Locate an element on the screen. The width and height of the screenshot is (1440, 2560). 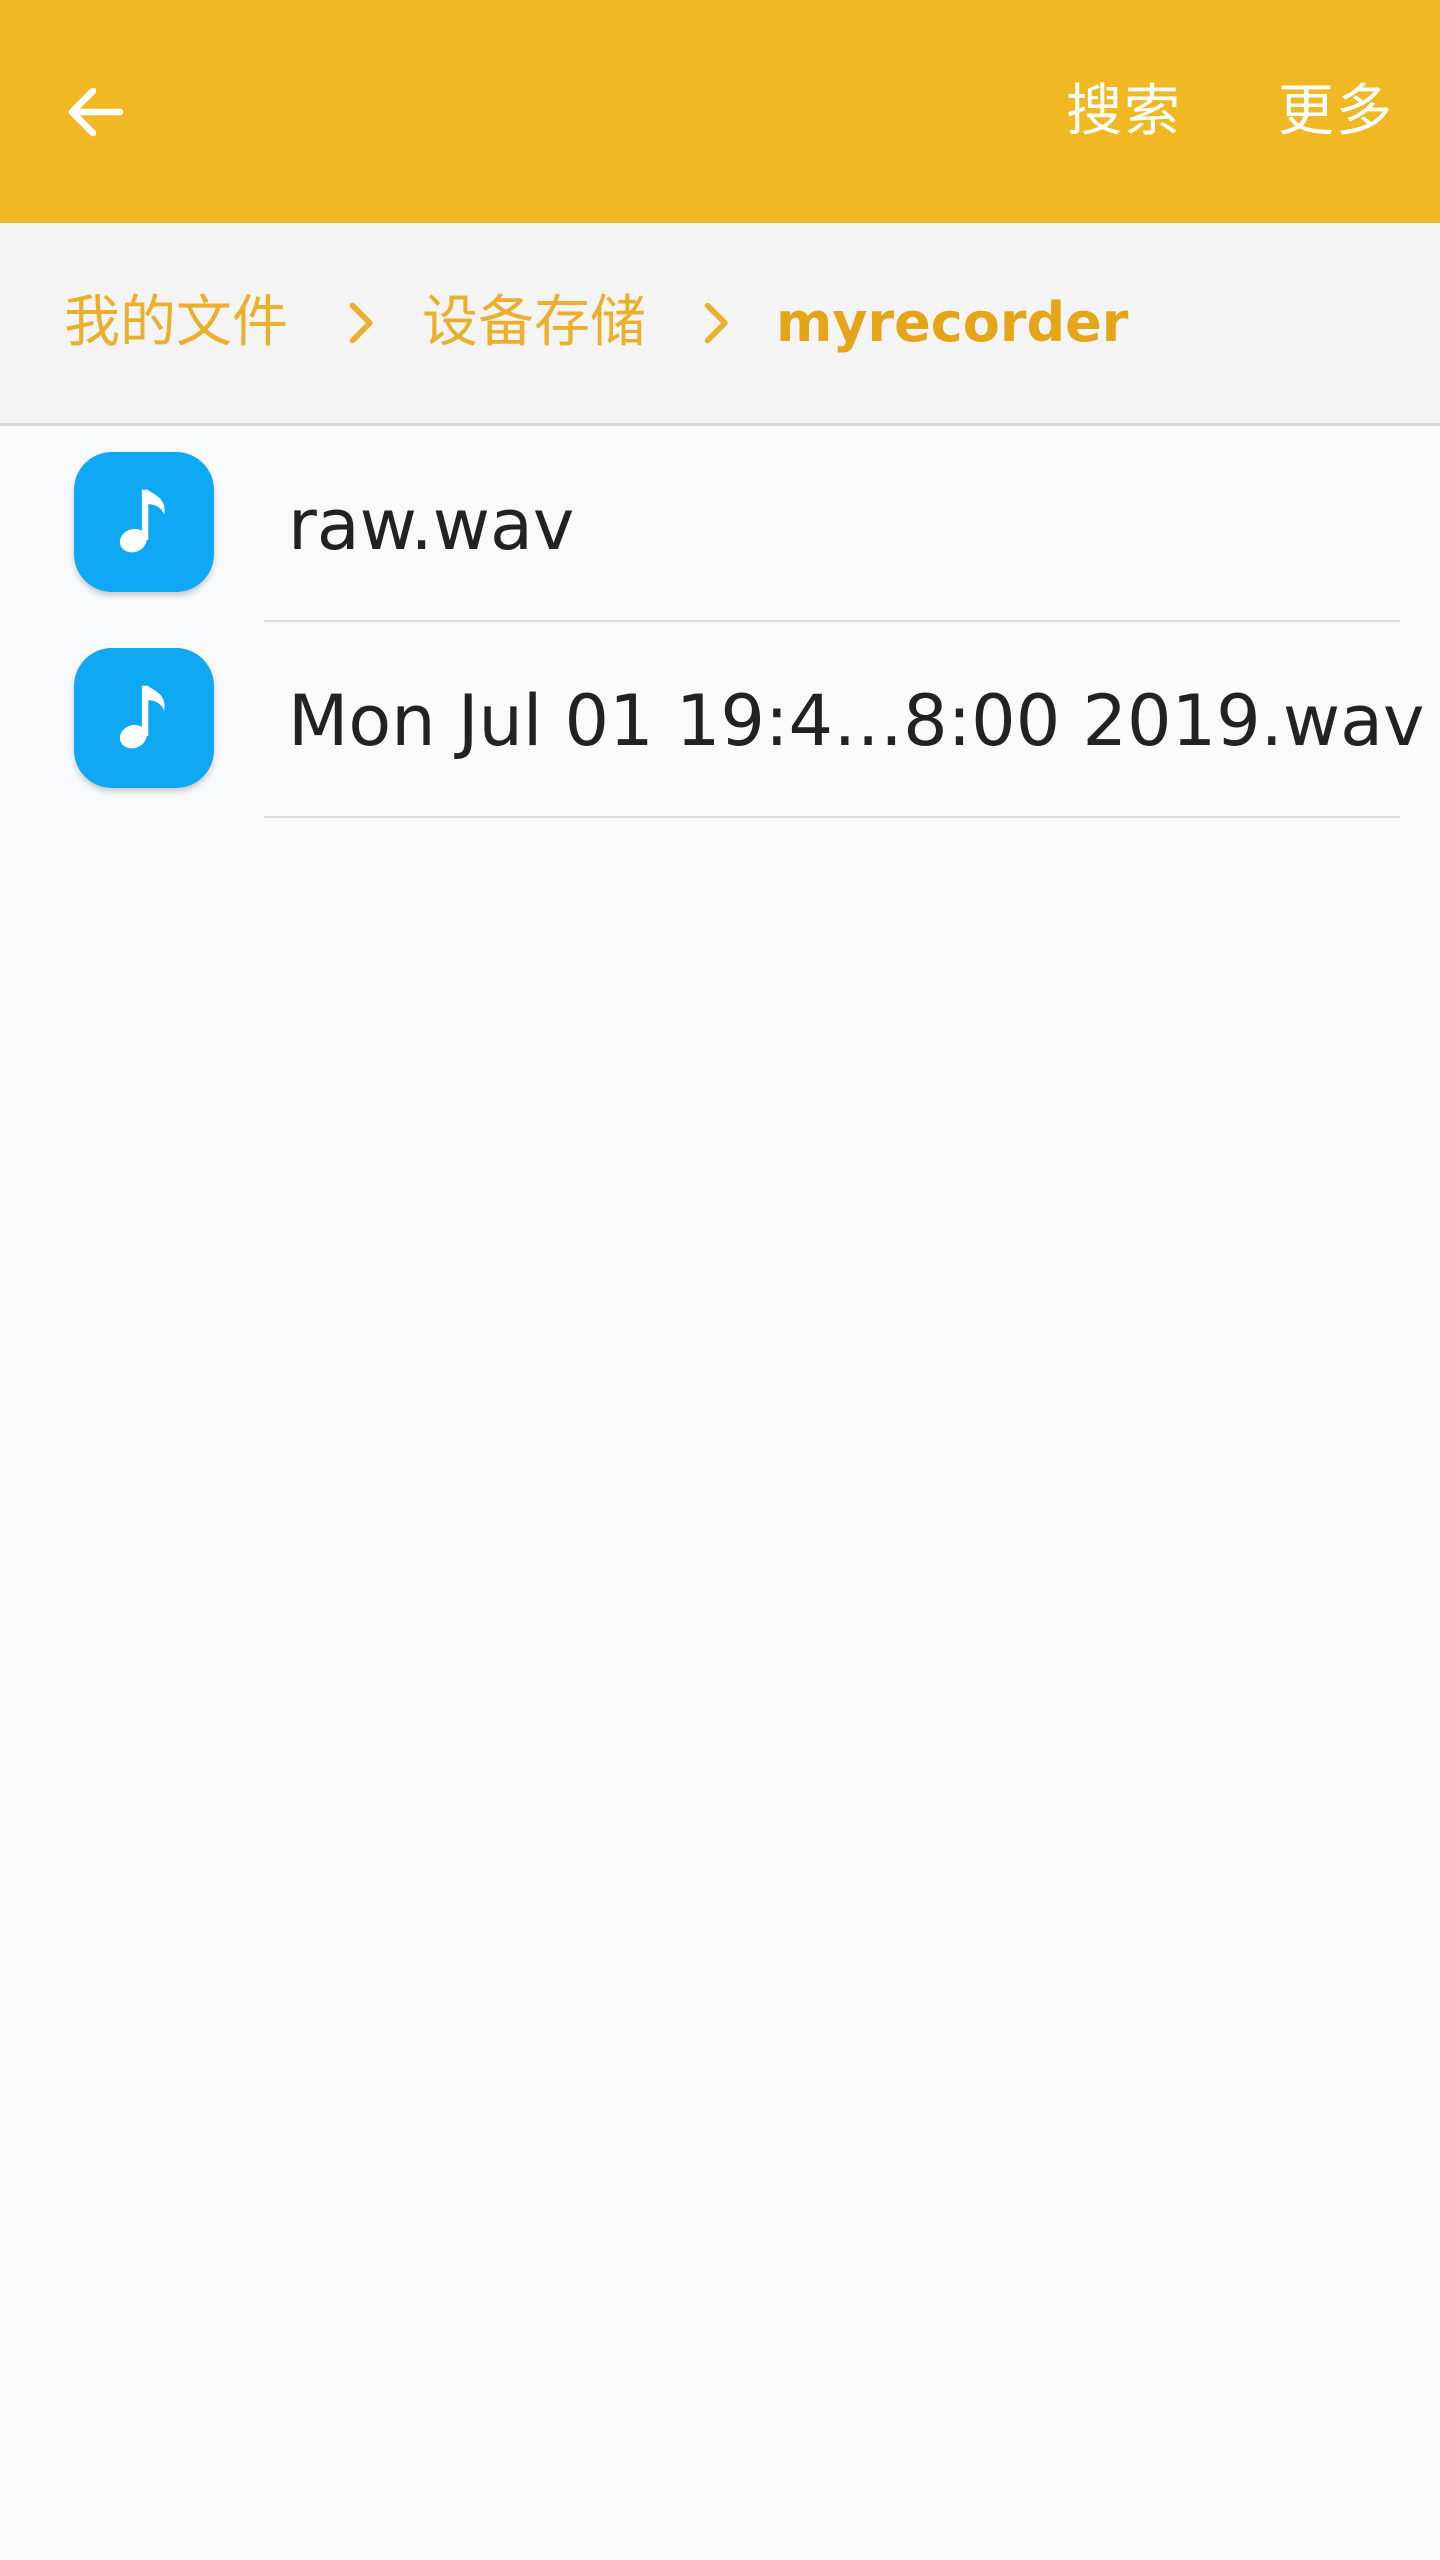
breadcrumb: 我的文件 设备存储 myrecorder is located at coordinates (720, 324).